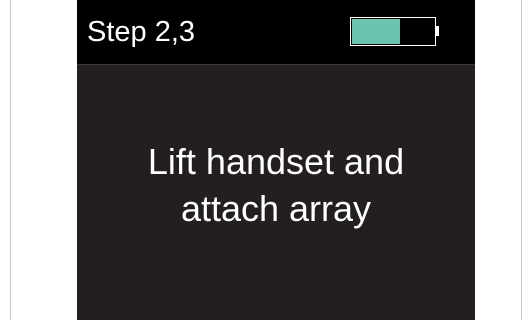  What do you see at coordinates (276, 64) in the screenshot?
I see `header-divider` at bounding box center [276, 64].